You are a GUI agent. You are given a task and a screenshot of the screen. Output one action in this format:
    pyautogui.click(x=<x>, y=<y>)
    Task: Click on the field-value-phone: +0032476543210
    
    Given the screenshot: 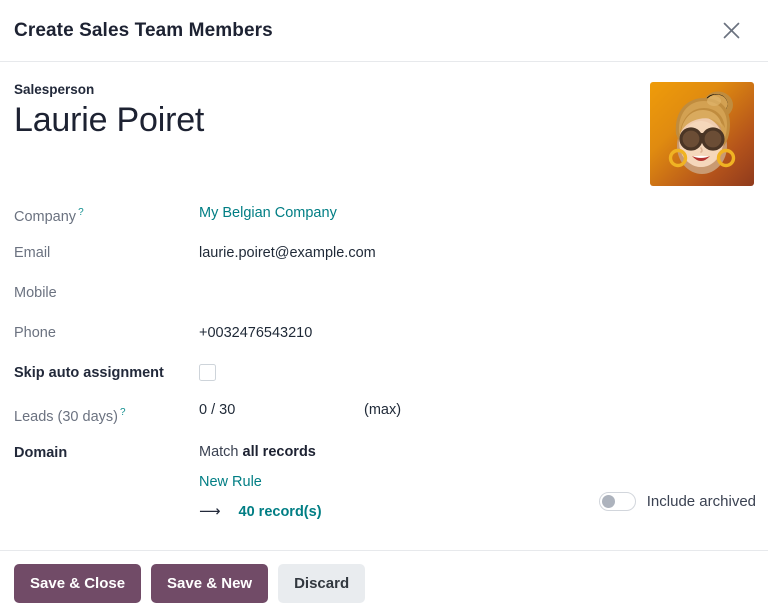 What is the action you would take?
    pyautogui.click(x=255, y=332)
    